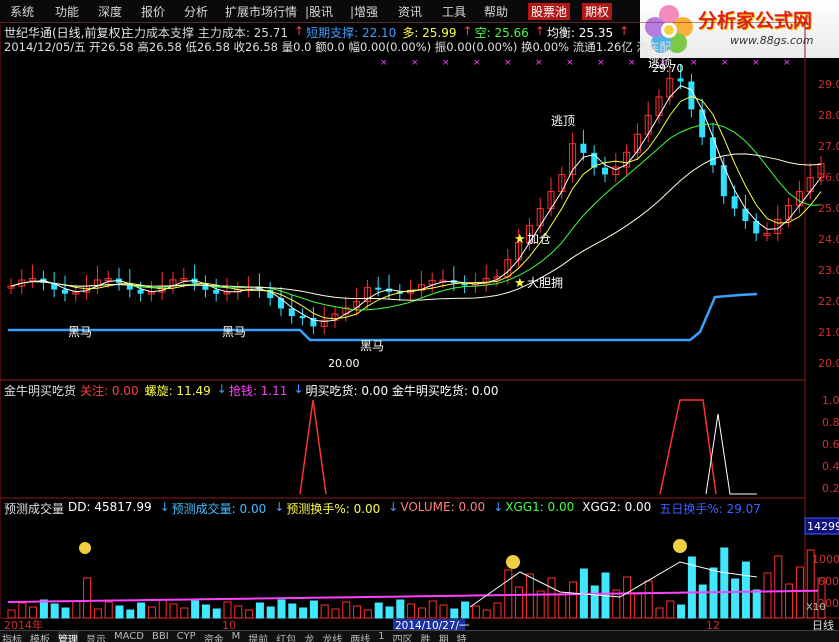  Describe the element at coordinates (462, 636) in the screenshot. I see `bottom-tab: 特` at that location.